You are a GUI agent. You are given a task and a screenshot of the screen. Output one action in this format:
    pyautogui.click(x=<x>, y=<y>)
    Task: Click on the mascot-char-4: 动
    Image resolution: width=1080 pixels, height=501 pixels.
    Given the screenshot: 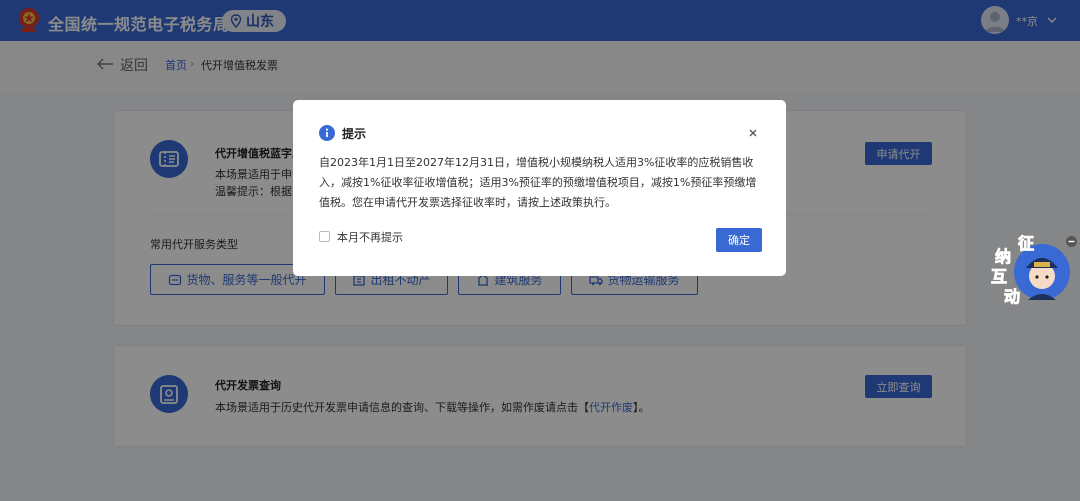 What is the action you would take?
    pyautogui.click(x=1012, y=296)
    